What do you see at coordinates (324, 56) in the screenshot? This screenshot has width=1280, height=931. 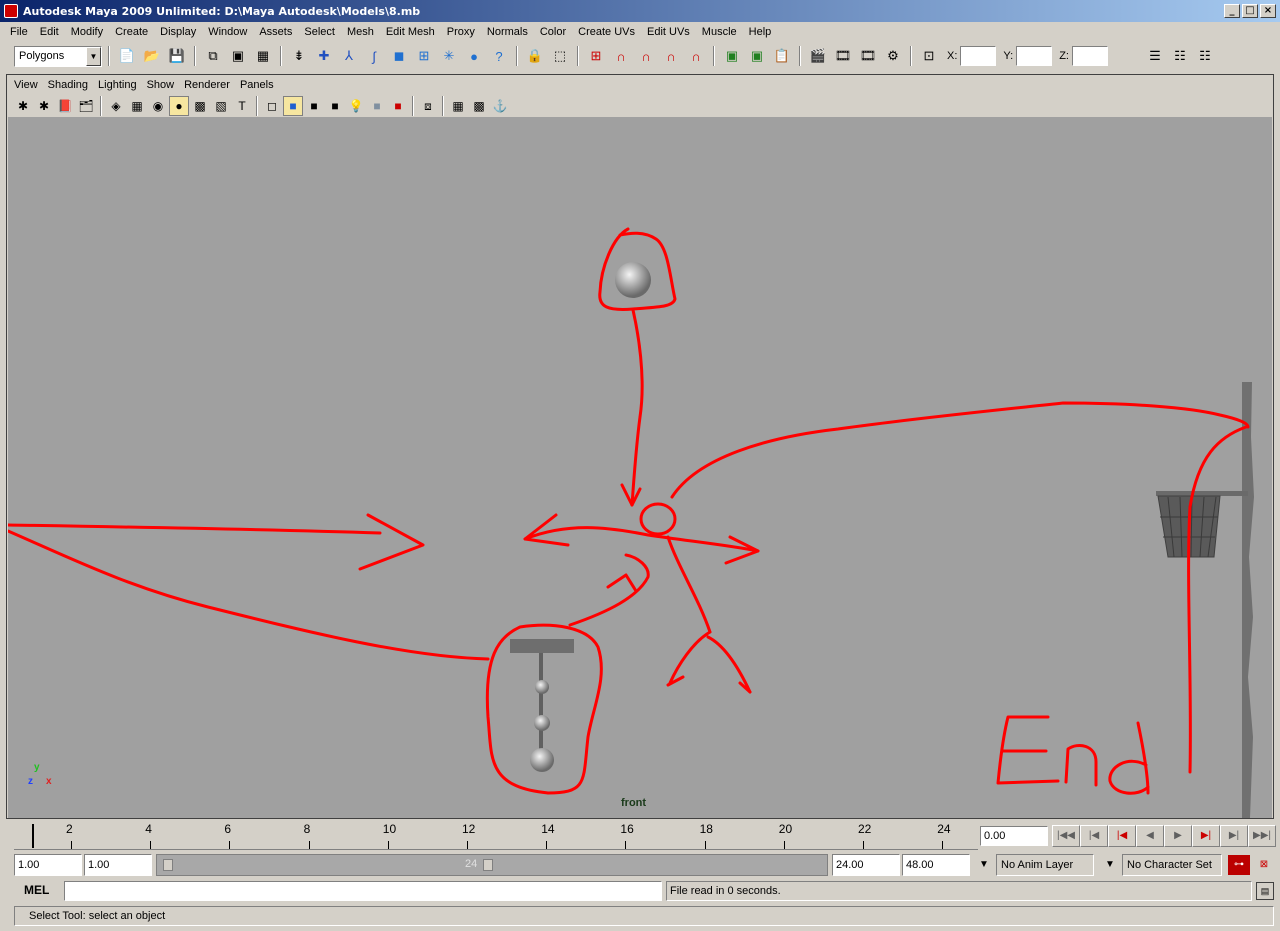 I see `select-handles-icon: ✚` at bounding box center [324, 56].